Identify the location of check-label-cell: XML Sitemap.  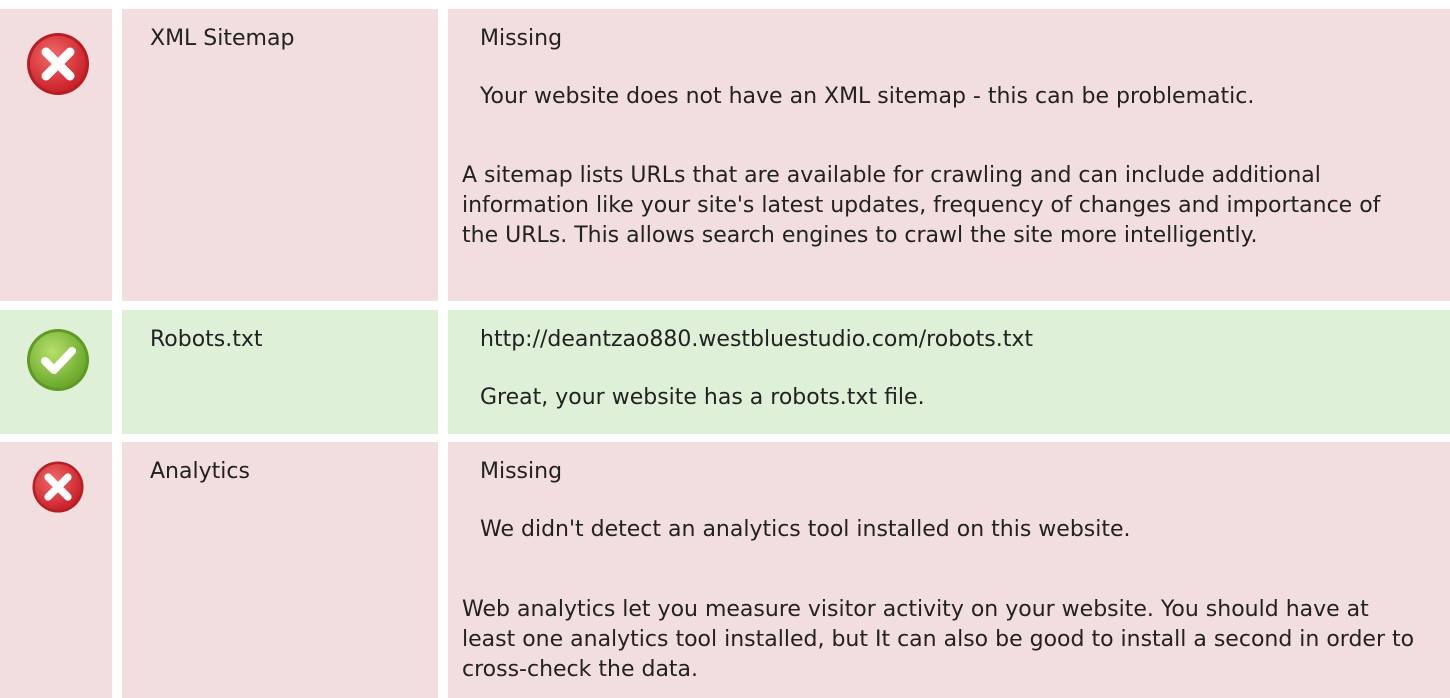
(280, 155).